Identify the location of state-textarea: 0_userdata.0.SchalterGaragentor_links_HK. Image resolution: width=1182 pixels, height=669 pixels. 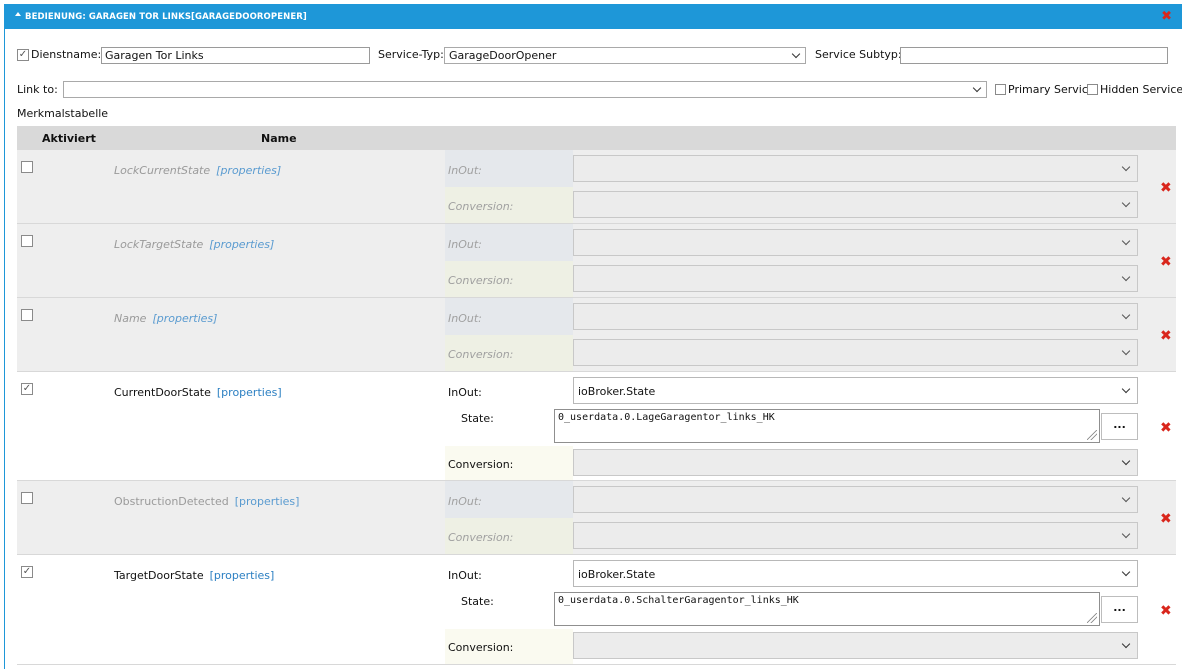
(827, 609).